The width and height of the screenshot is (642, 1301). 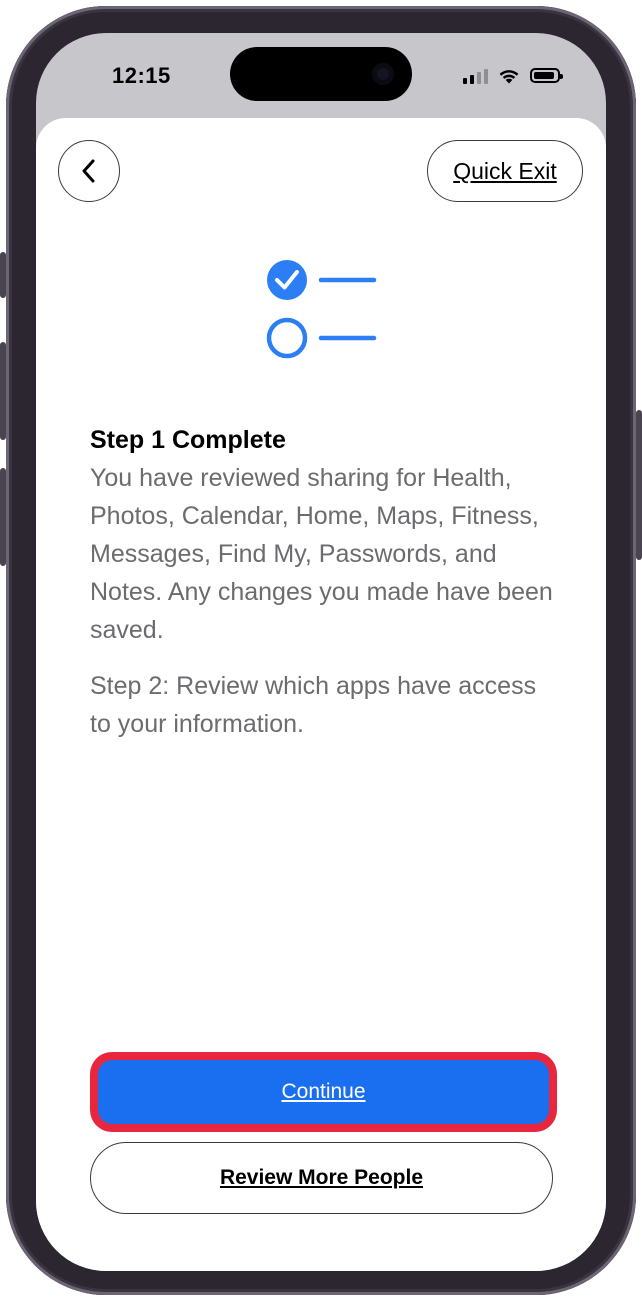 I want to click on continue-button: Continue, so click(x=323, y=1092).